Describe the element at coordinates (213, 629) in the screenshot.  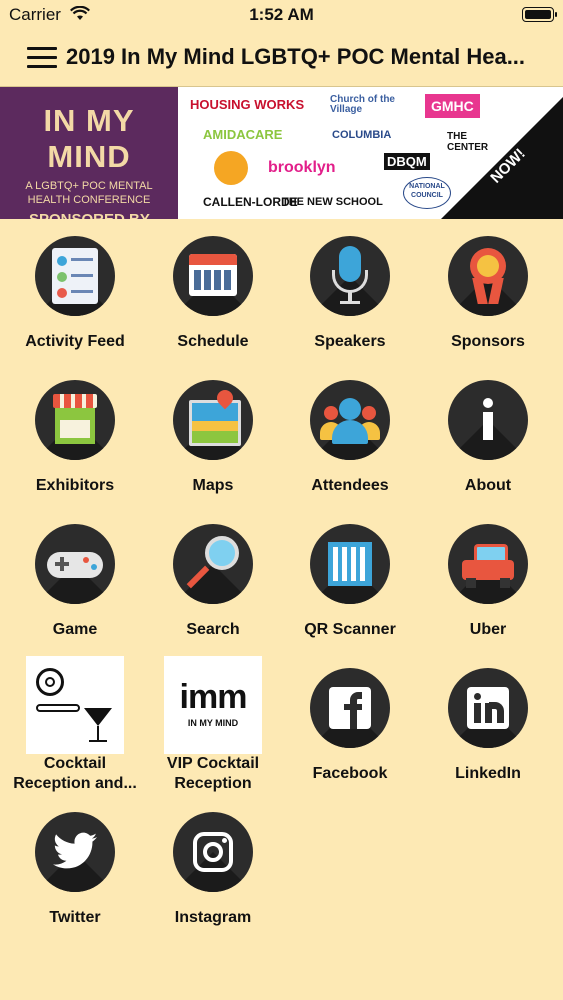
I see `tile-label: Search` at that location.